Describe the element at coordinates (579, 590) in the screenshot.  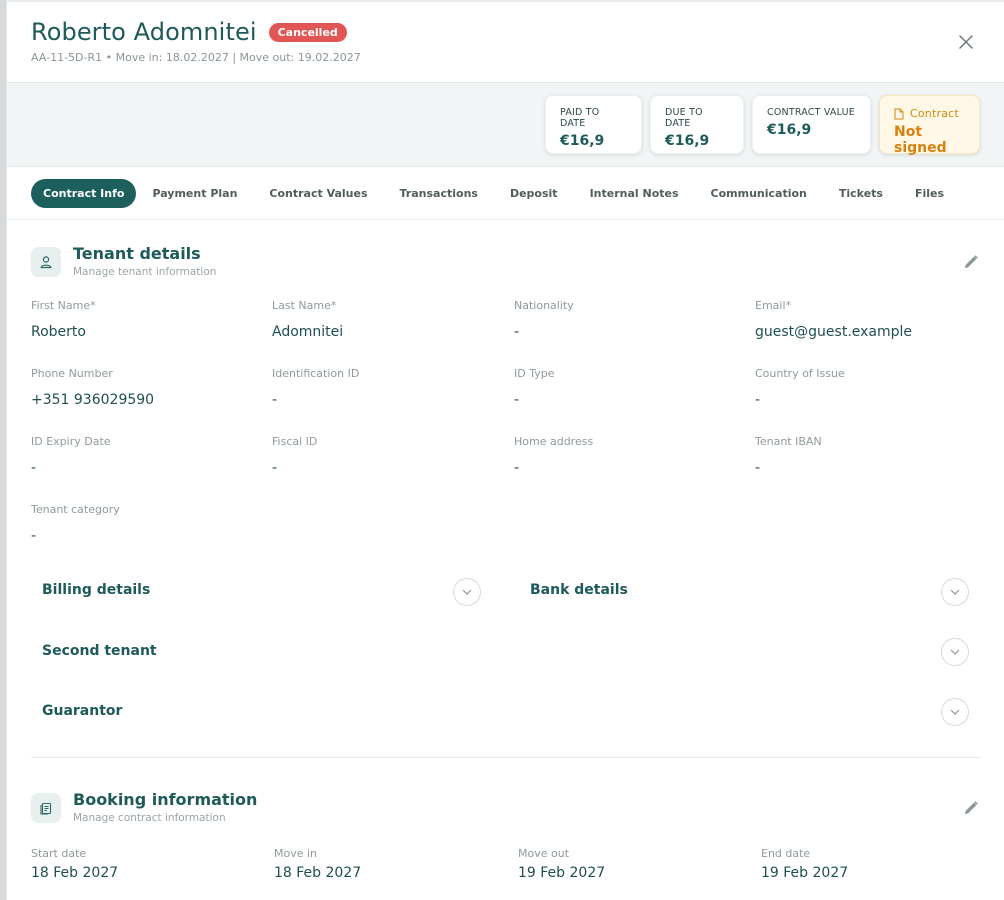
I see `bank-details-title: Bank details` at that location.